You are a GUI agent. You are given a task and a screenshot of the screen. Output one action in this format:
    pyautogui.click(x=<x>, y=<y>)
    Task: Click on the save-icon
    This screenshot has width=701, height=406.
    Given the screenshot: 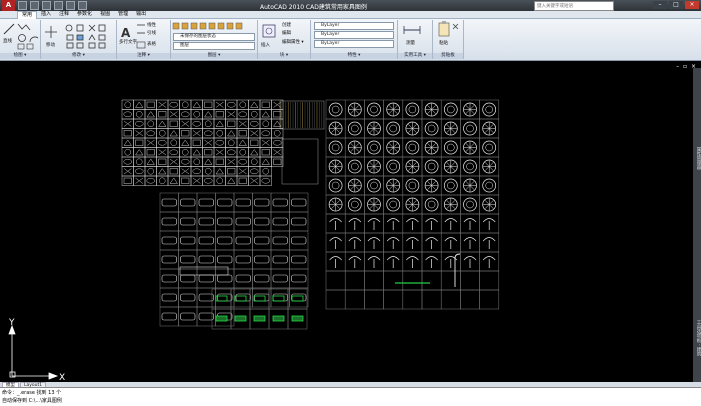 What is the action you would take?
    pyautogui.click(x=46, y=5)
    